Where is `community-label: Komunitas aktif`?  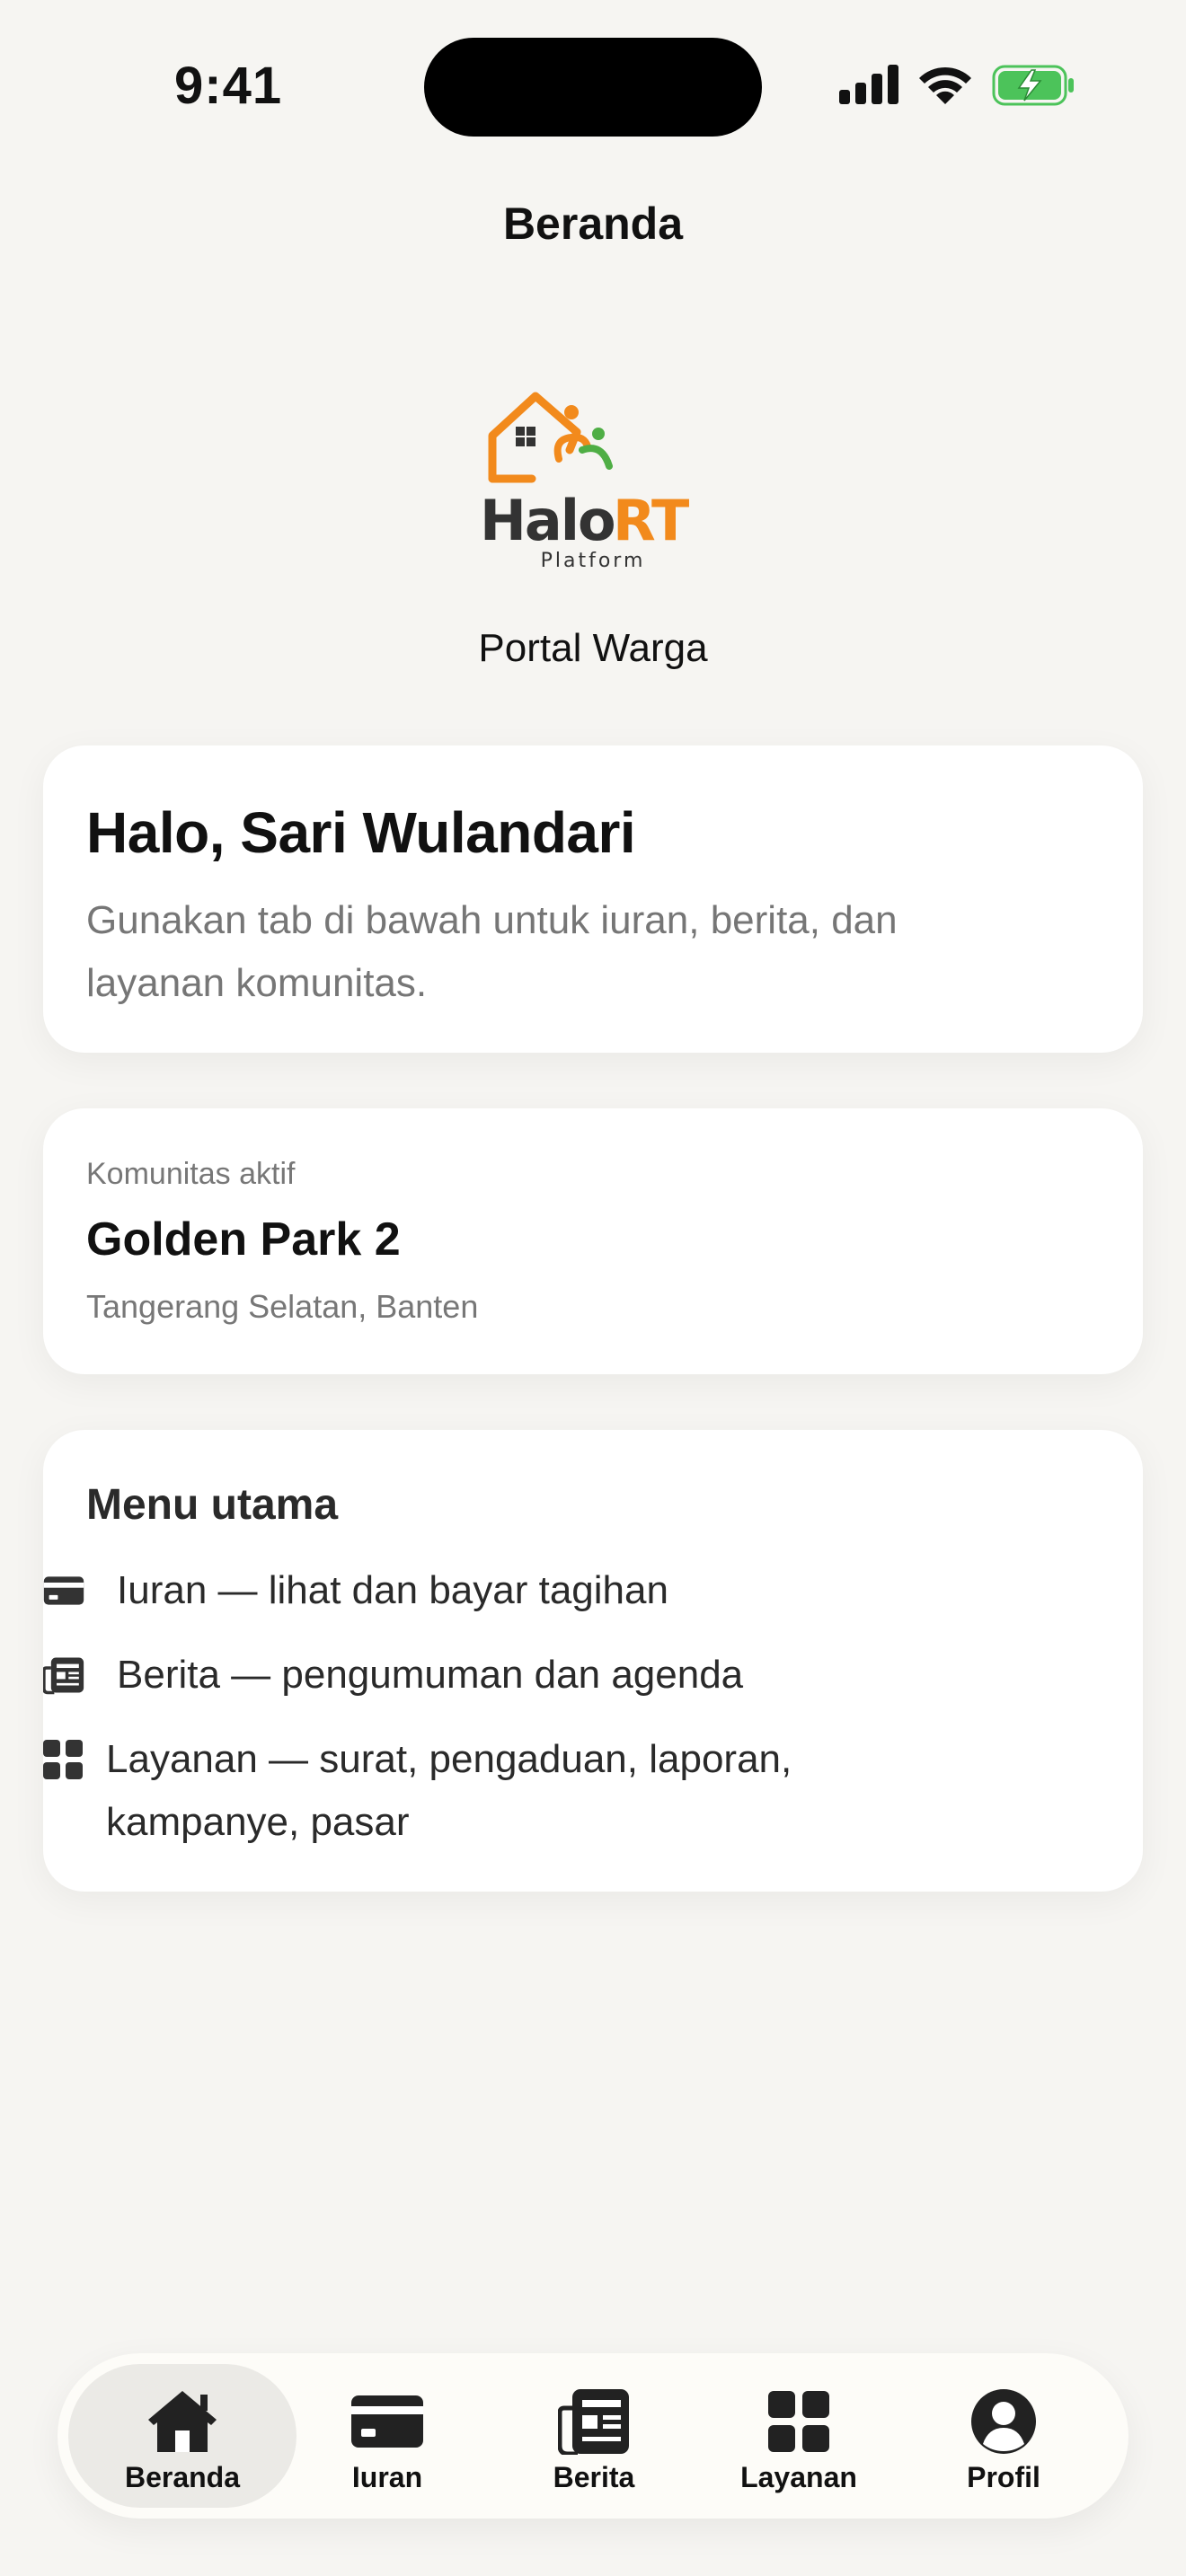 community-label: Komunitas aktif is located at coordinates (191, 1174).